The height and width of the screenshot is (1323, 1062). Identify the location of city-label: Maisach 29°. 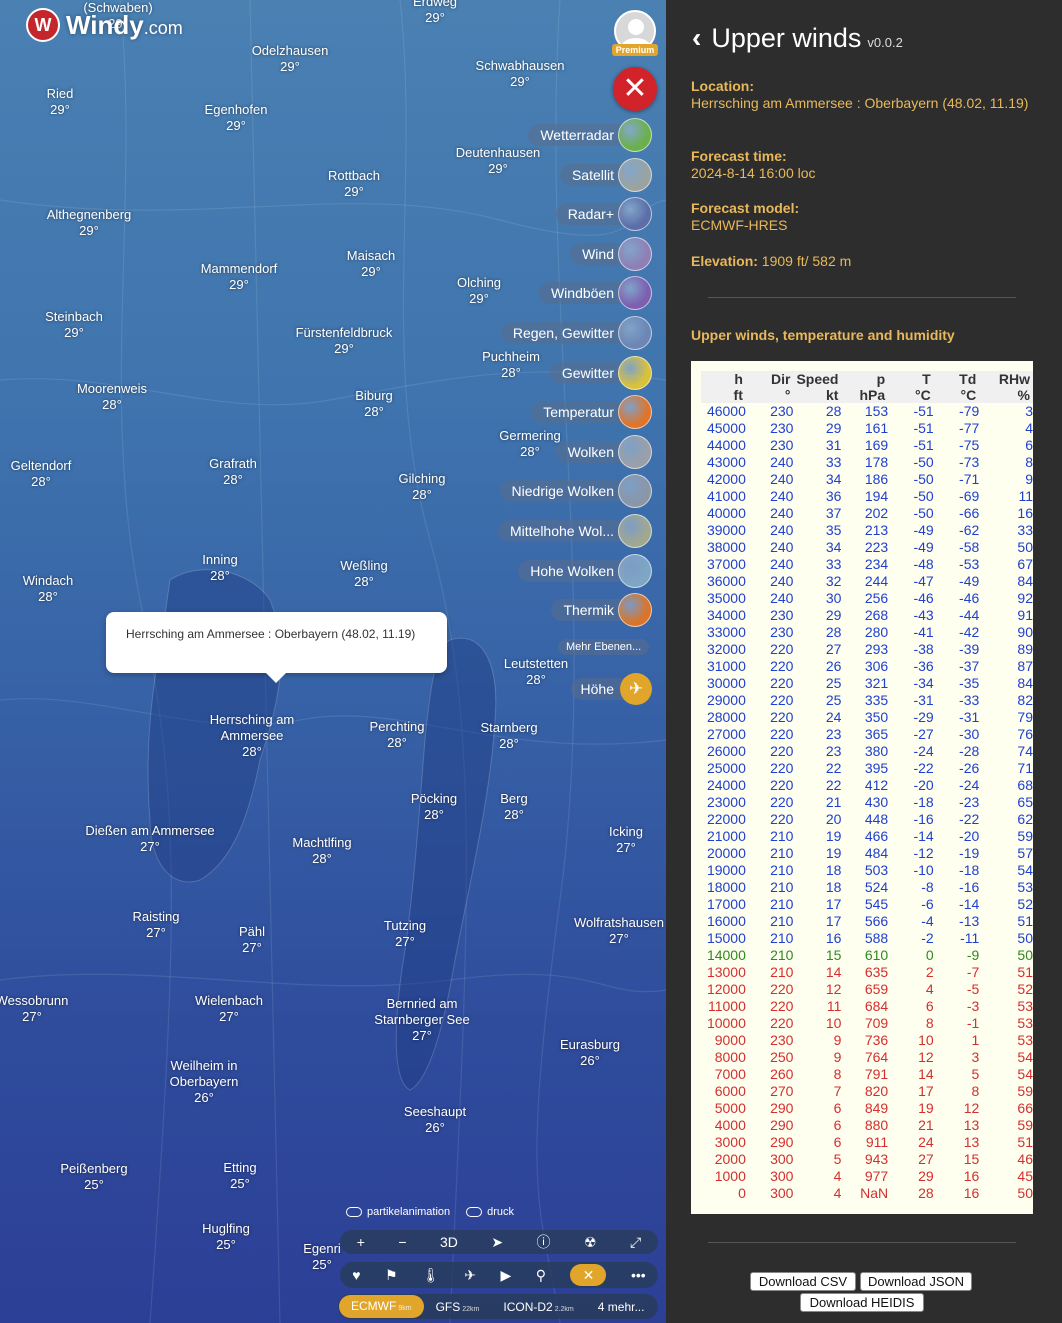
(371, 264).